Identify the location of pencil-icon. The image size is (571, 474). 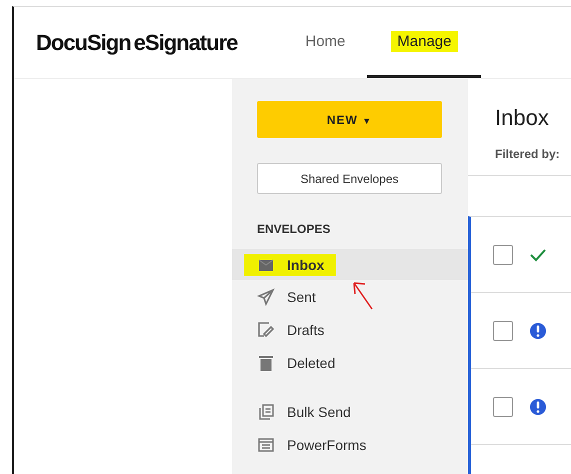
(266, 329).